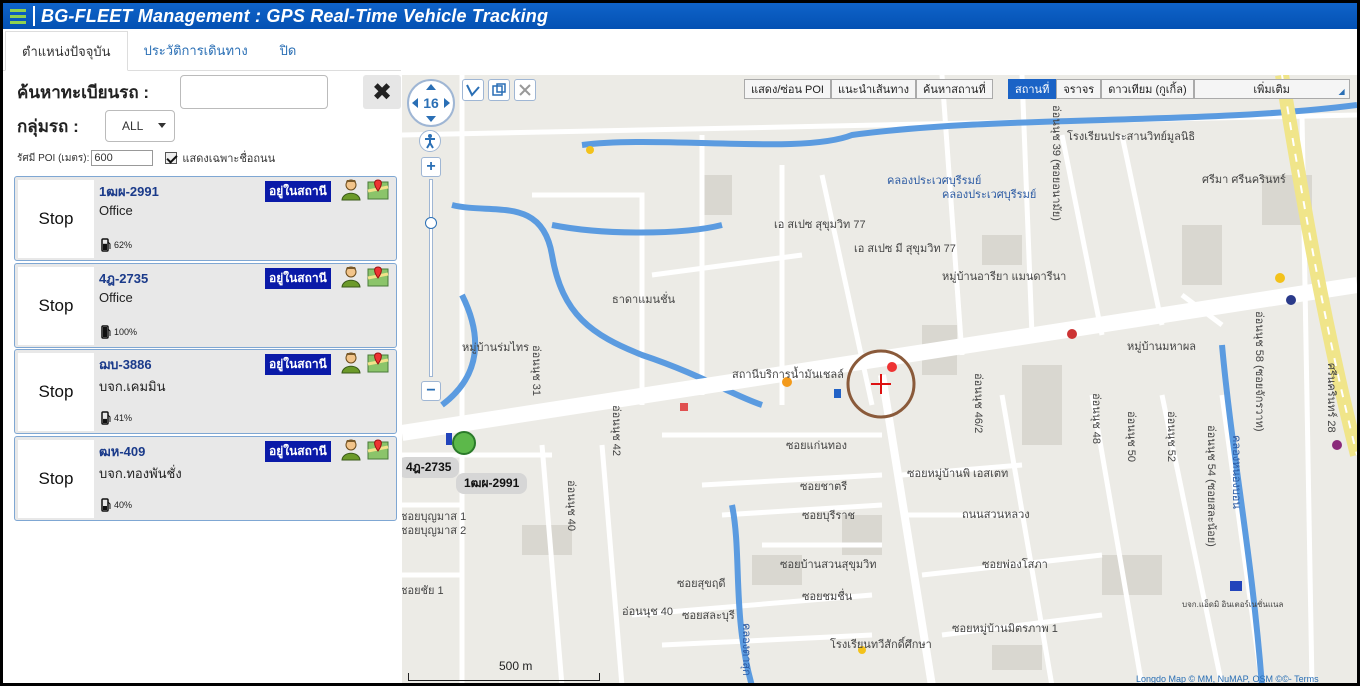 The height and width of the screenshot is (686, 1360). I want to click on measure-distance-button, so click(473, 90).